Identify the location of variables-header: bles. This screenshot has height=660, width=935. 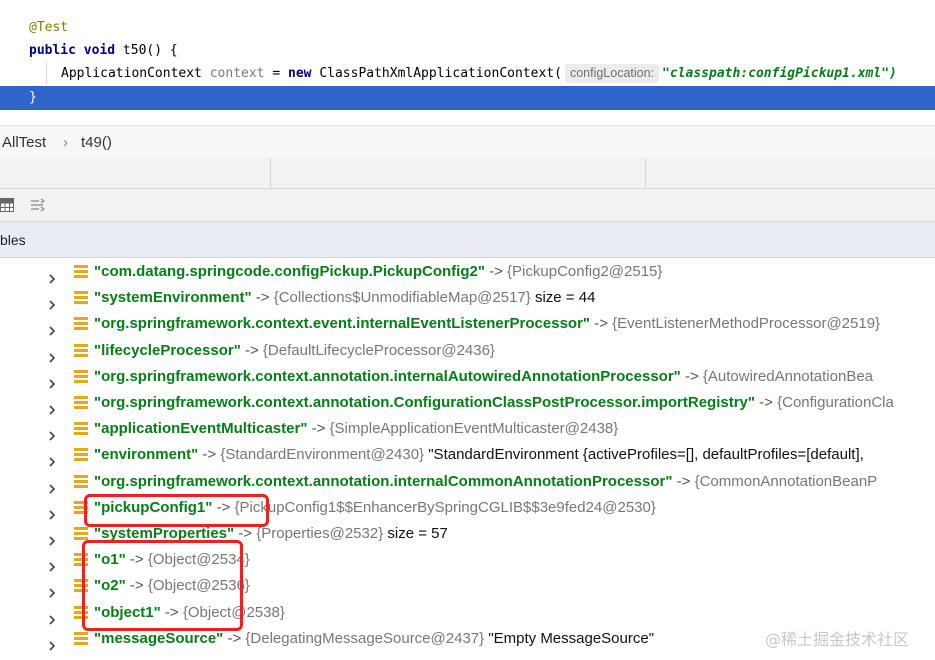
(467, 240).